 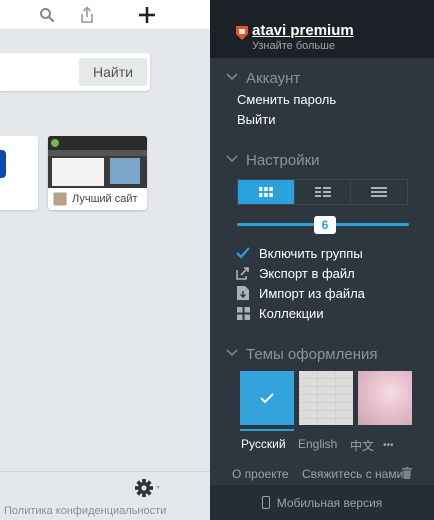 I want to click on export-icon, so click(x=243, y=273).